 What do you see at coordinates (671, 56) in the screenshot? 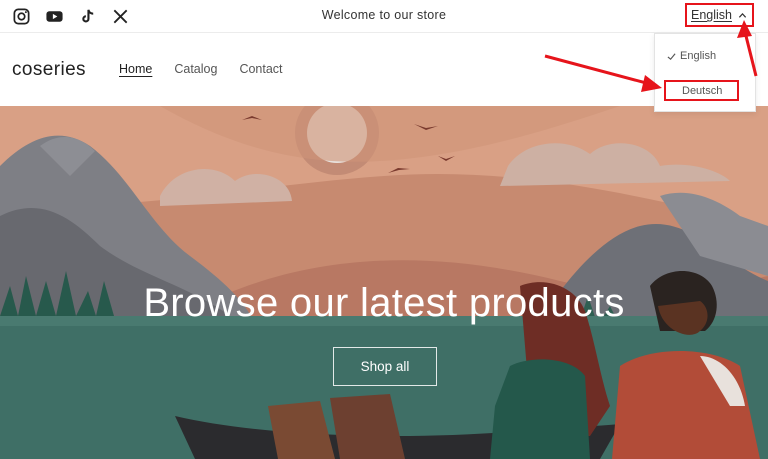
I see `checkmark-icon` at bounding box center [671, 56].